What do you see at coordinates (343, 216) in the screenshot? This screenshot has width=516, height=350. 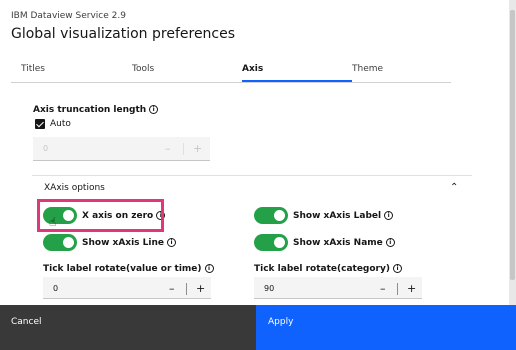 I see `show-xaxis-label-label: Show xAxis Label i` at bounding box center [343, 216].